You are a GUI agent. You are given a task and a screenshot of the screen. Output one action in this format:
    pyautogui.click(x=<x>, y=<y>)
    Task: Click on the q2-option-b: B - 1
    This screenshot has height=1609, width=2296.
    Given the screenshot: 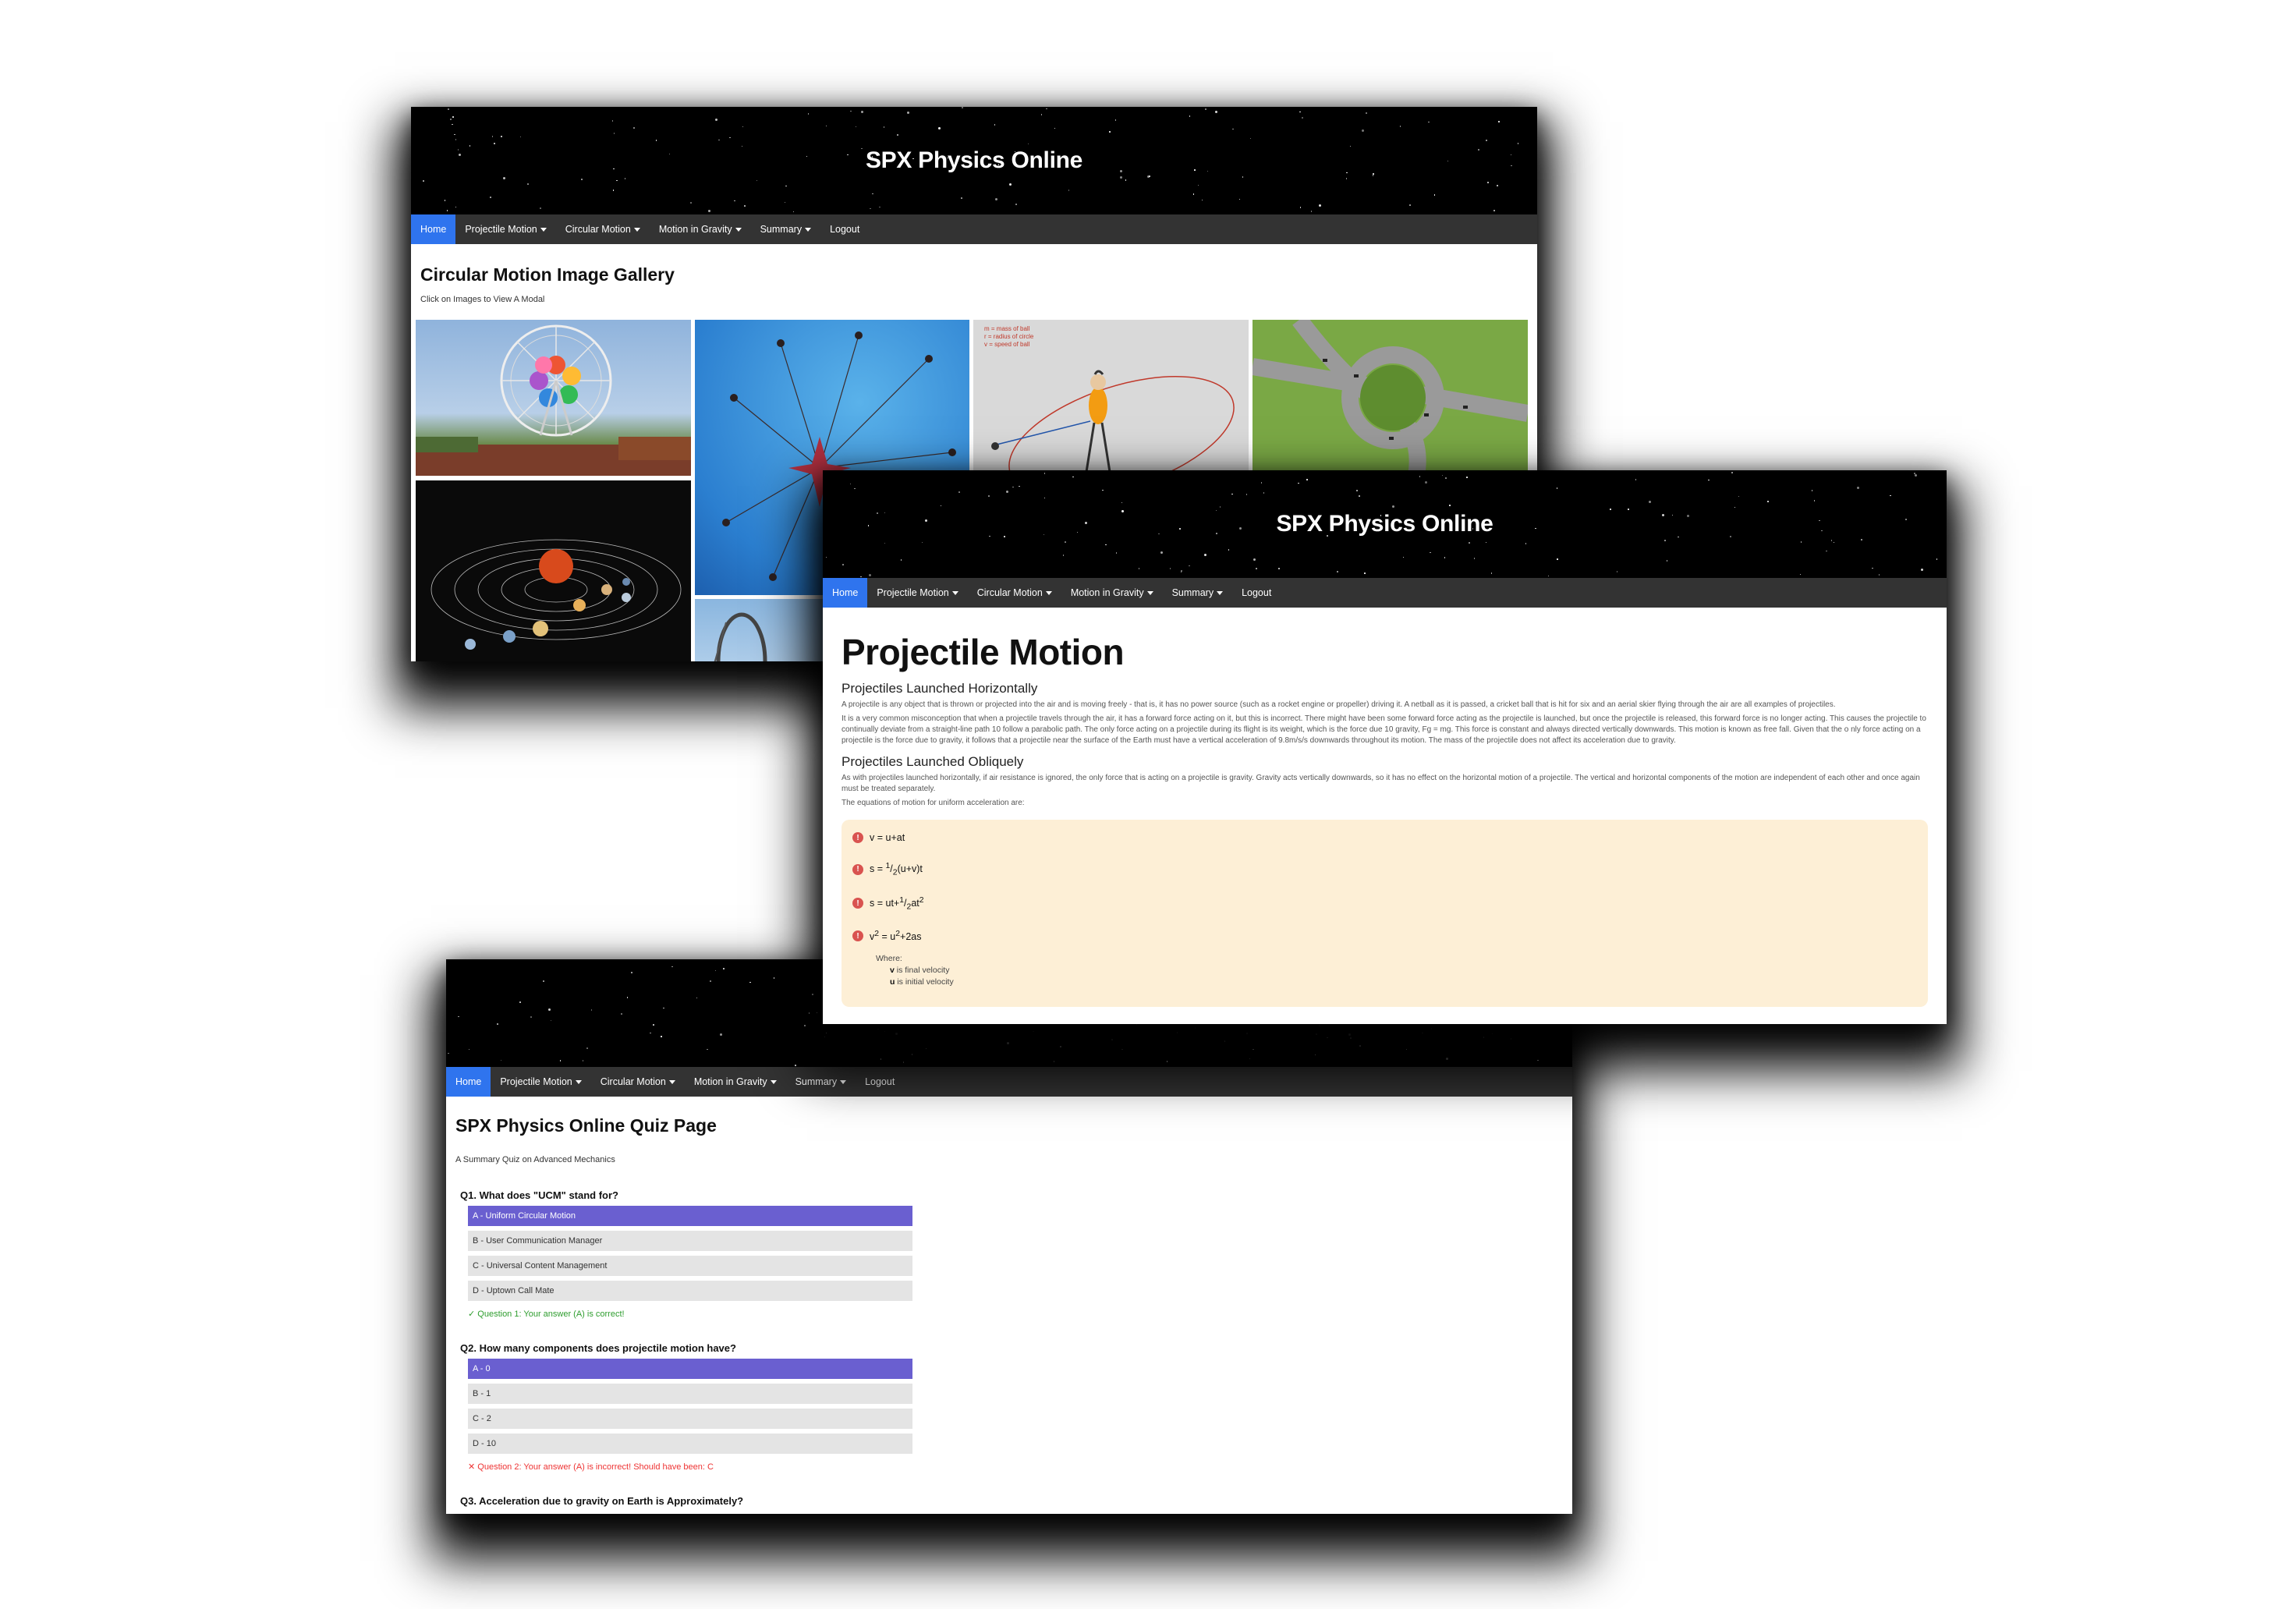 What is the action you would take?
    pyautogui.click(x=690, y=1394)
    